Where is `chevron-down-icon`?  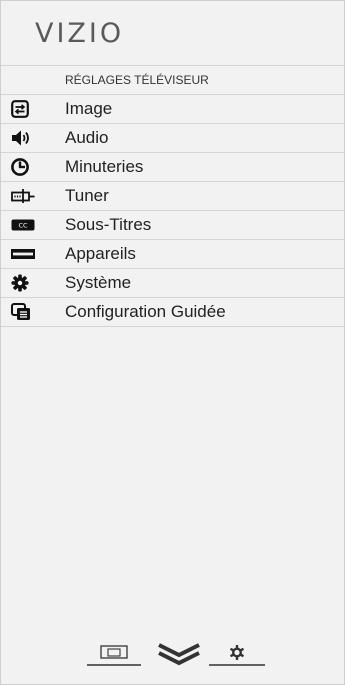 chevron-down-icon is located at coordinates (179, 654).